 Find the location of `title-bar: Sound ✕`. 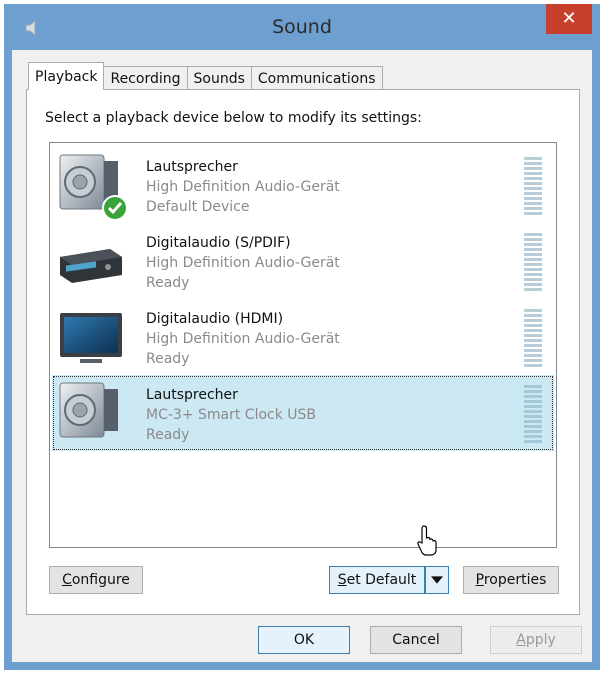

title-bar: Sound ✕ is located at coordinates (302, 27).